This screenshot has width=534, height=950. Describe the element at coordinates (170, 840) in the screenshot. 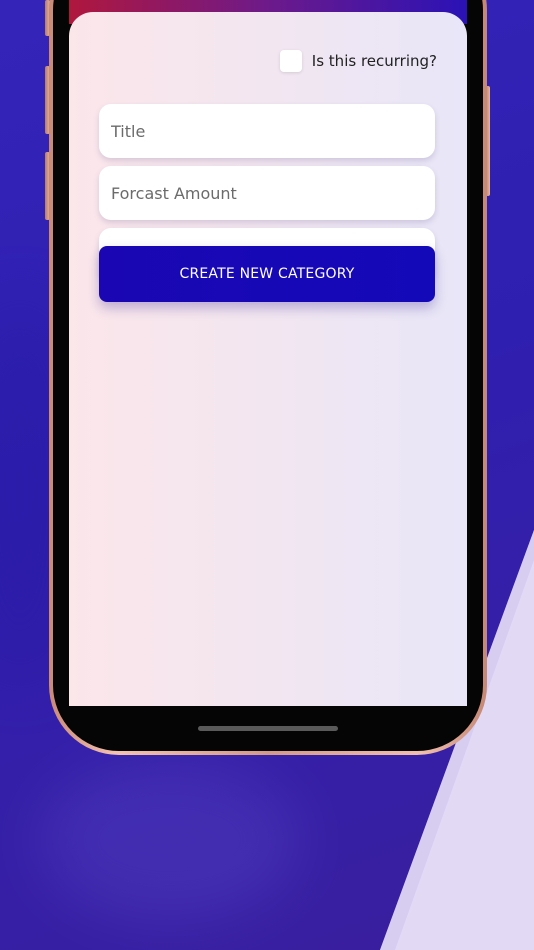

I see `background-blur-shape` at that location.